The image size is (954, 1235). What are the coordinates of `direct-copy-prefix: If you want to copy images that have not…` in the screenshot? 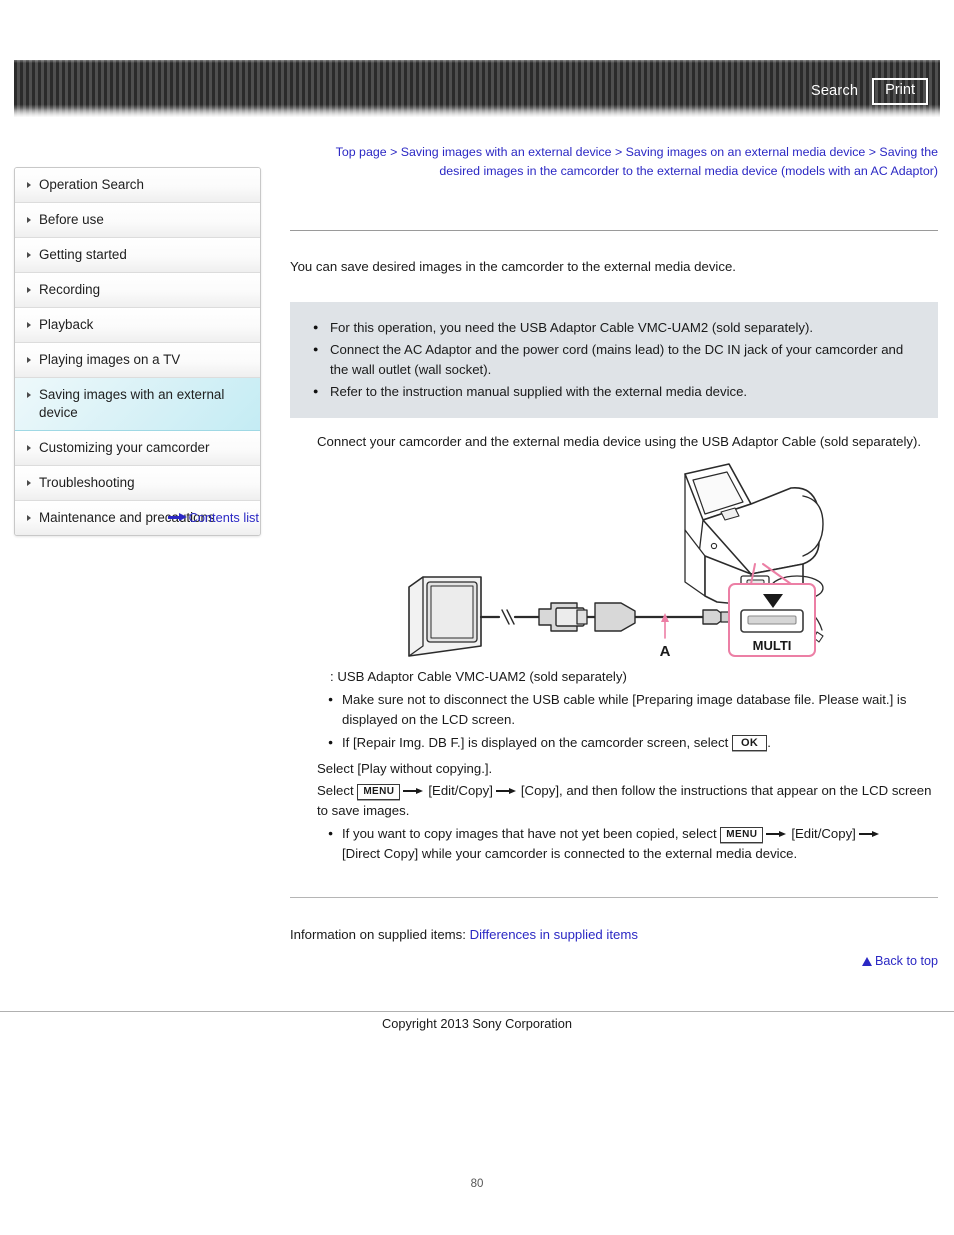 It's located at (531, 833).